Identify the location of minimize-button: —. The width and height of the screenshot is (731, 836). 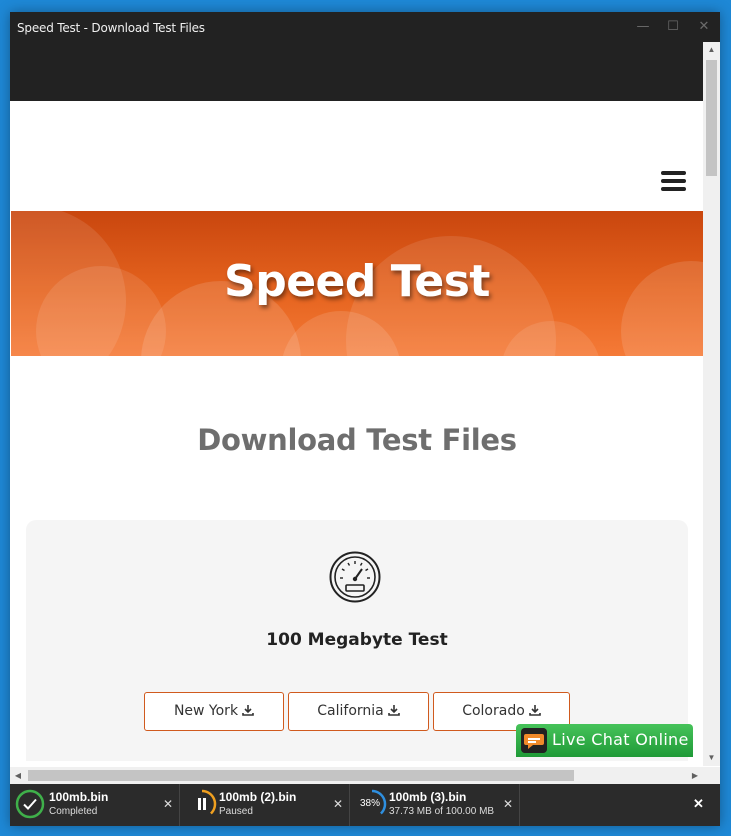
(643, 27).